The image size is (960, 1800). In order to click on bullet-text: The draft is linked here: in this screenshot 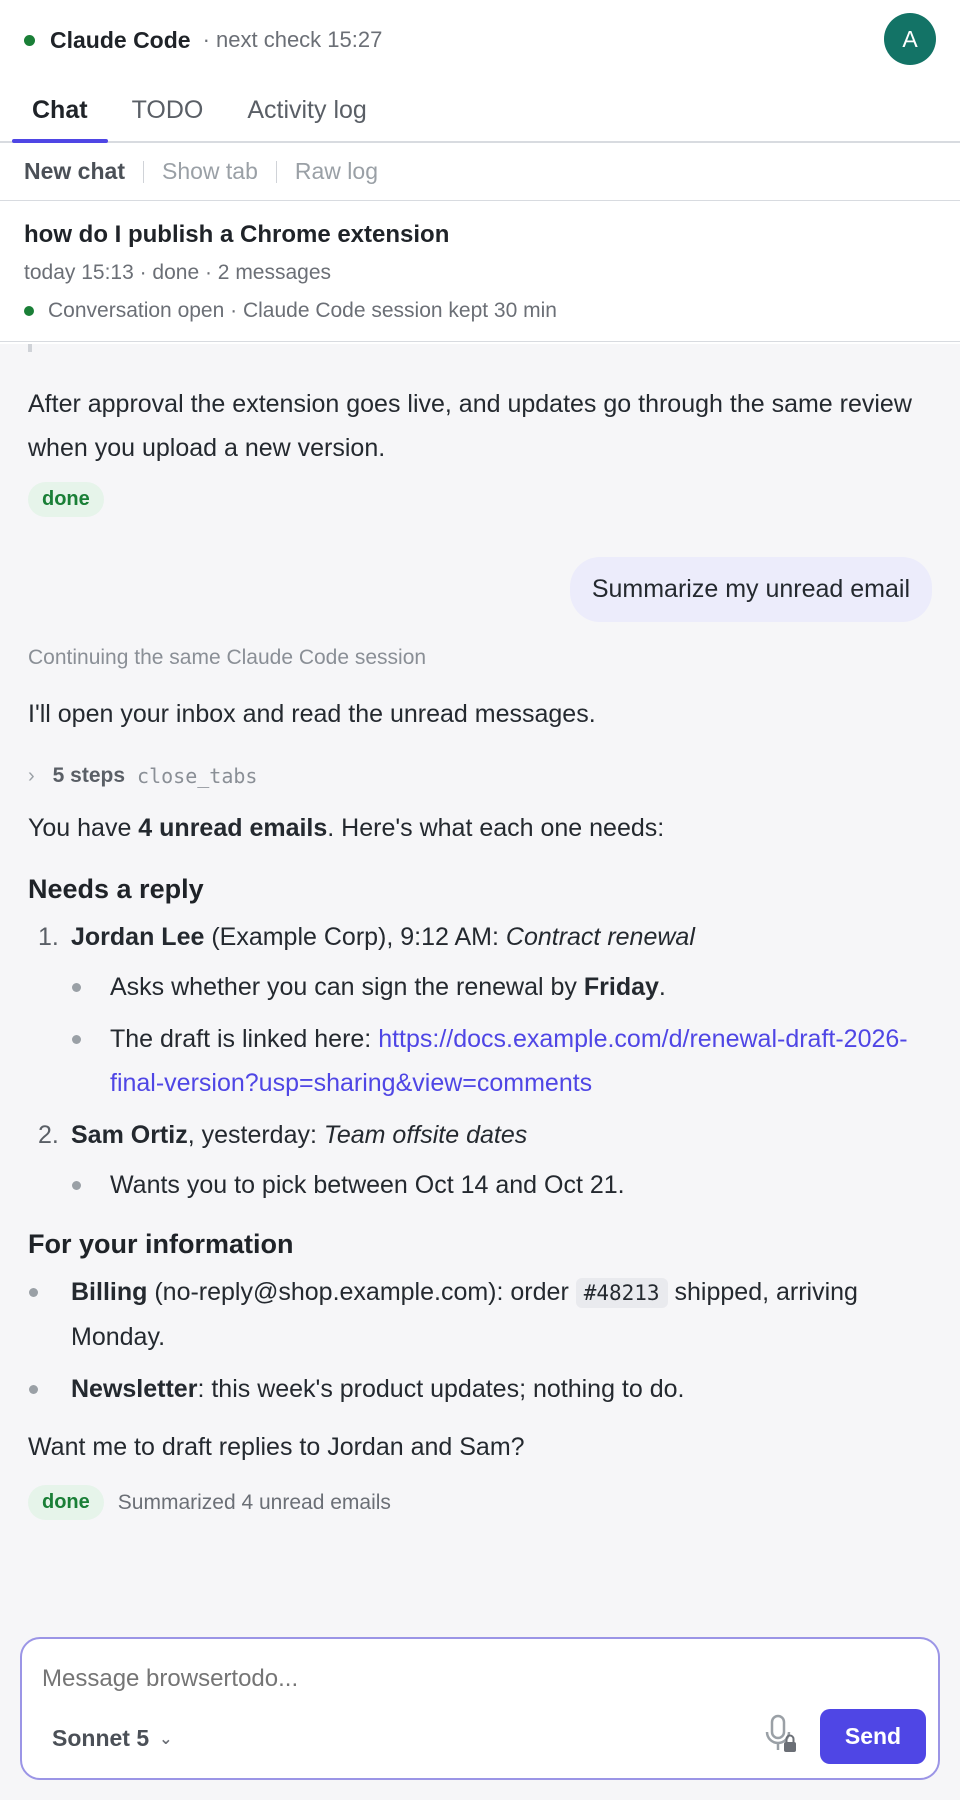, I will do `click(244, 1039)`.